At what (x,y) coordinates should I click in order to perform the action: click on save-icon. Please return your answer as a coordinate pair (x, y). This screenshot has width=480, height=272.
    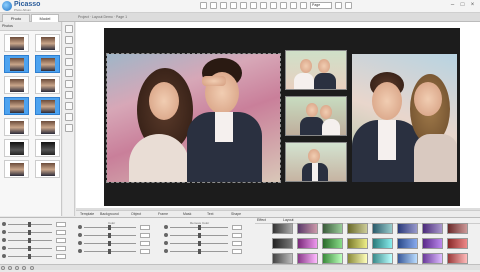
    Looking at the image, I should click on (223, 5).